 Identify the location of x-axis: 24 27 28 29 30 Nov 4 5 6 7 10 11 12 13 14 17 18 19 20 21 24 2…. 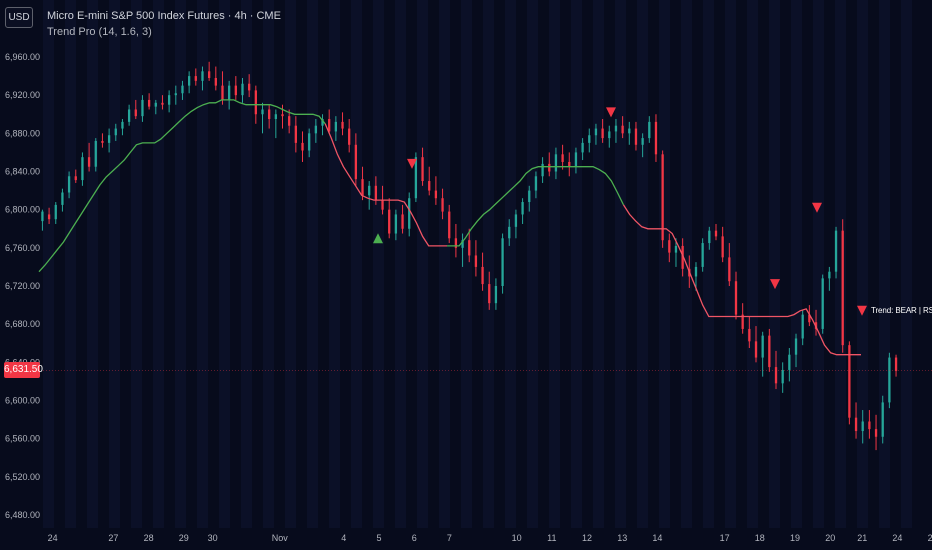
(490, 538).